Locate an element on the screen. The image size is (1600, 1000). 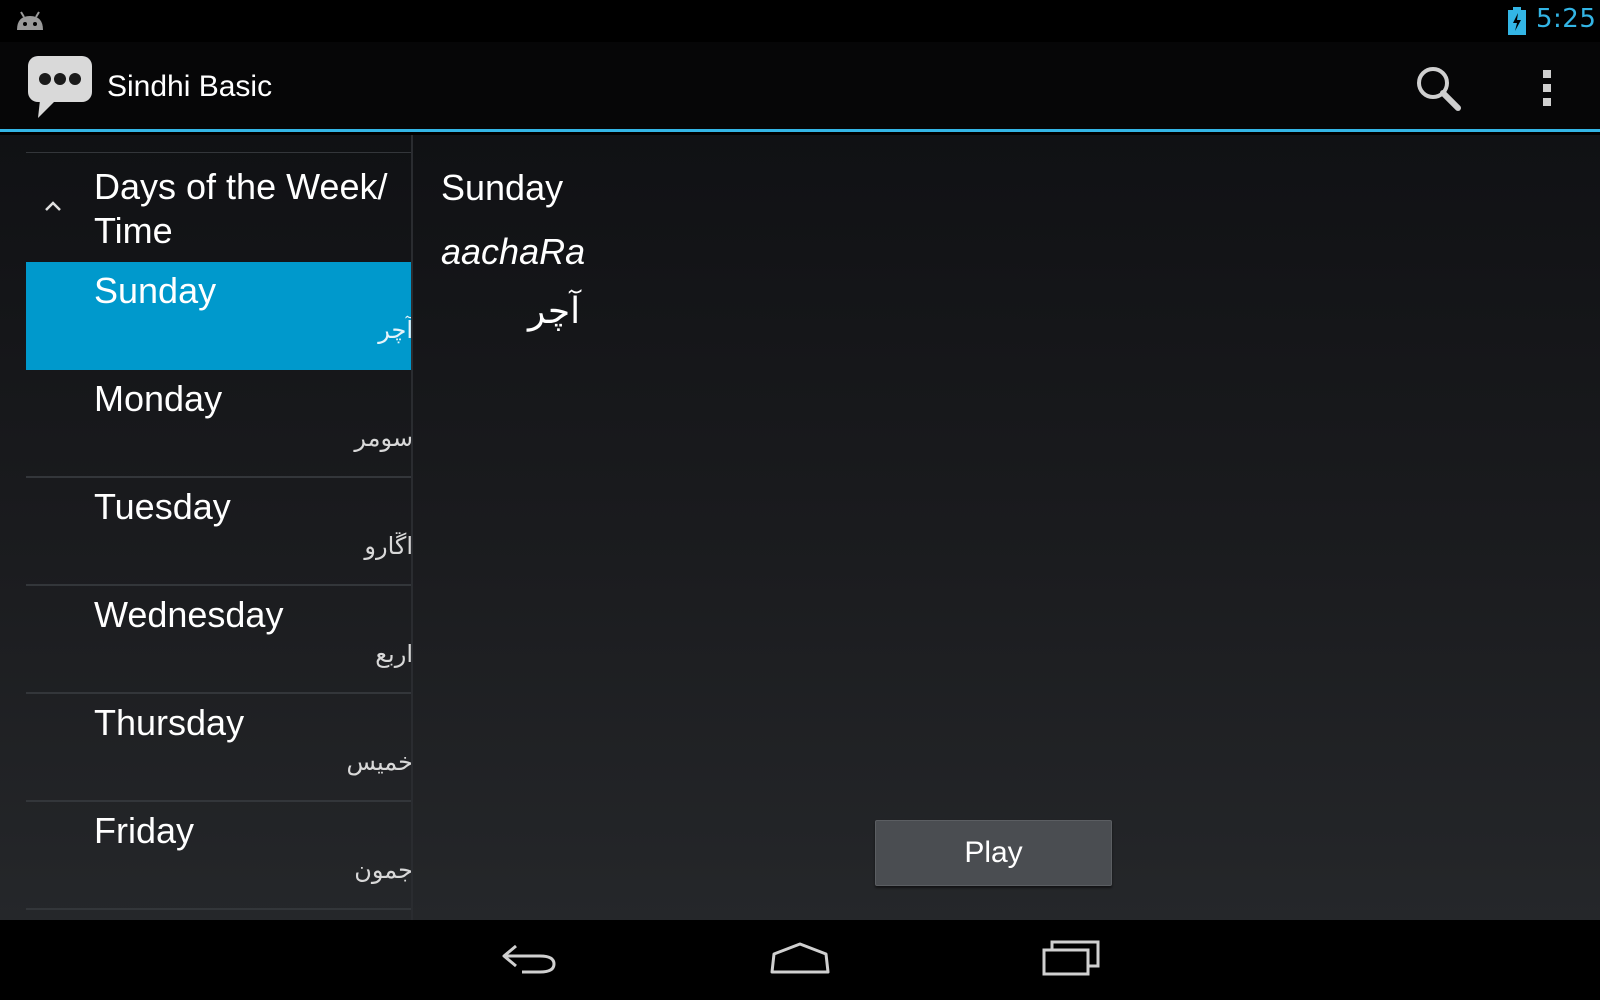
sidebar-item-wednesday: Wednesday اربع is located at coordinates (219, 640).